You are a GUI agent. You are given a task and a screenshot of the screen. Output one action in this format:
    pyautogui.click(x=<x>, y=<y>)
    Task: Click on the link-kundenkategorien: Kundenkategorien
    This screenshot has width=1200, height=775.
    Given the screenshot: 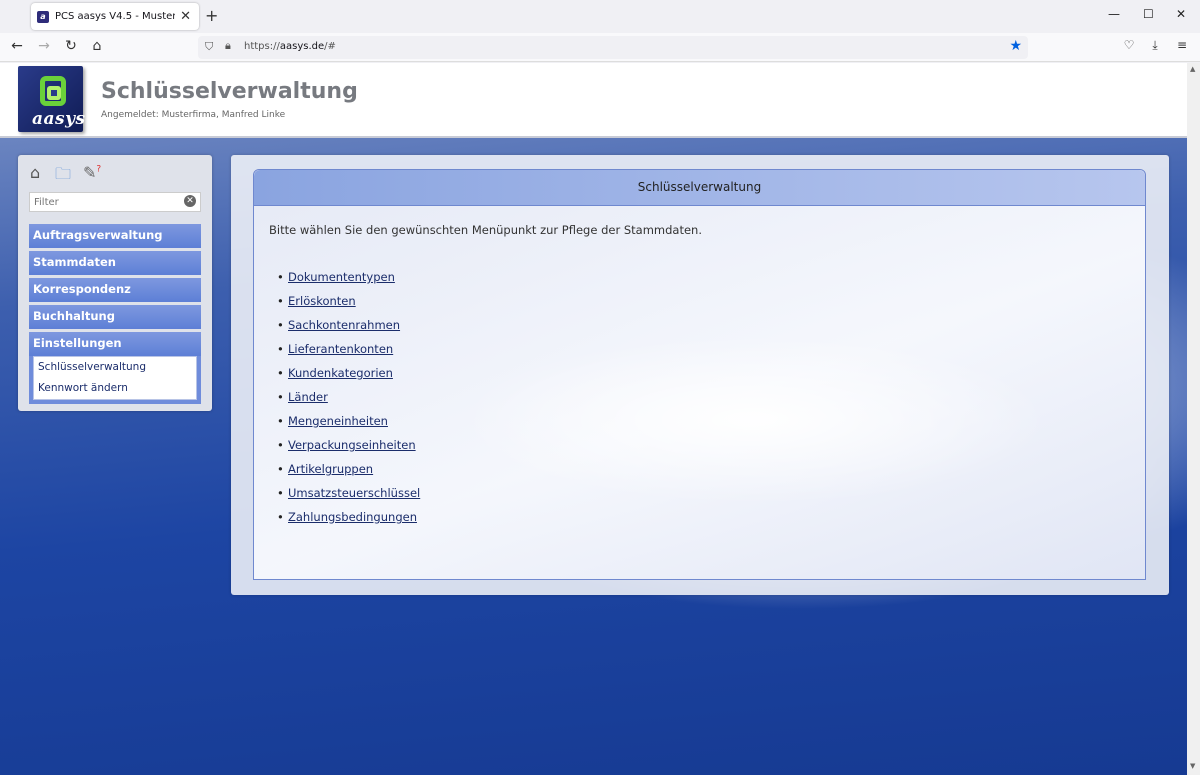 What is the action you would take?
    pyautogui.click(x=340, y=373)
    